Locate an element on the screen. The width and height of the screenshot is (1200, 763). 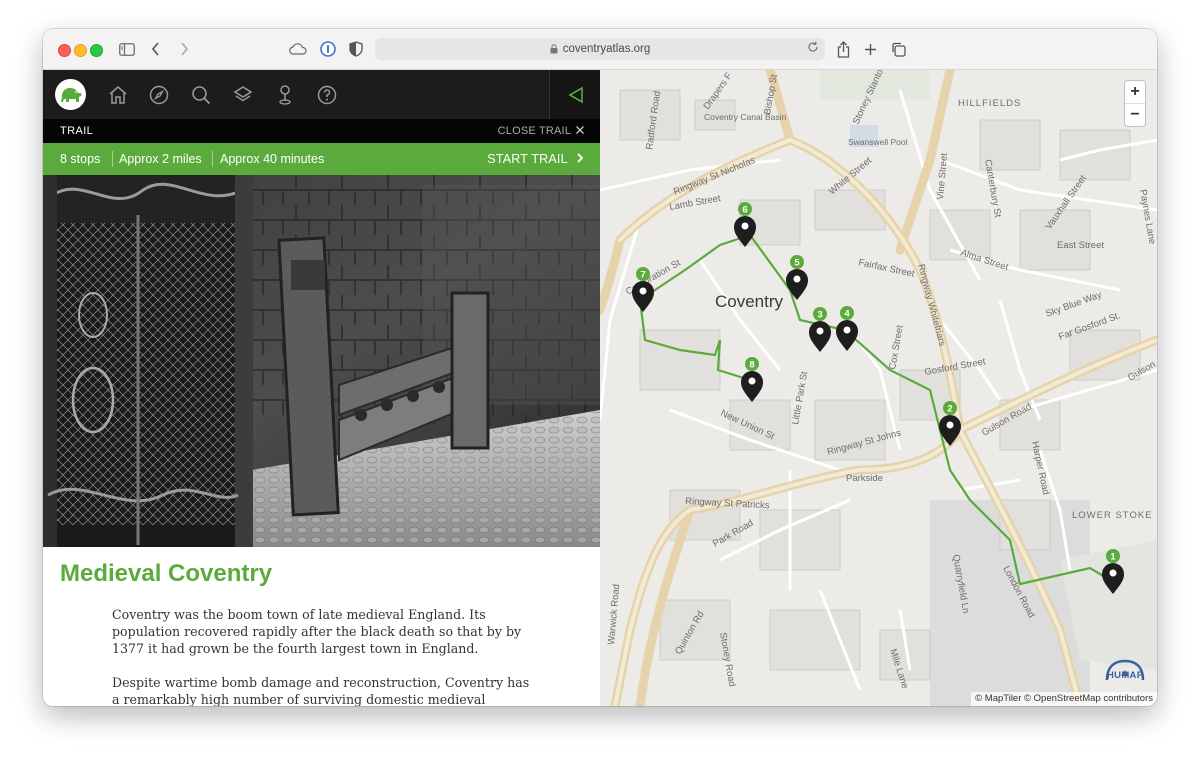
maximize-window-button is located at coordinates (96, 50).